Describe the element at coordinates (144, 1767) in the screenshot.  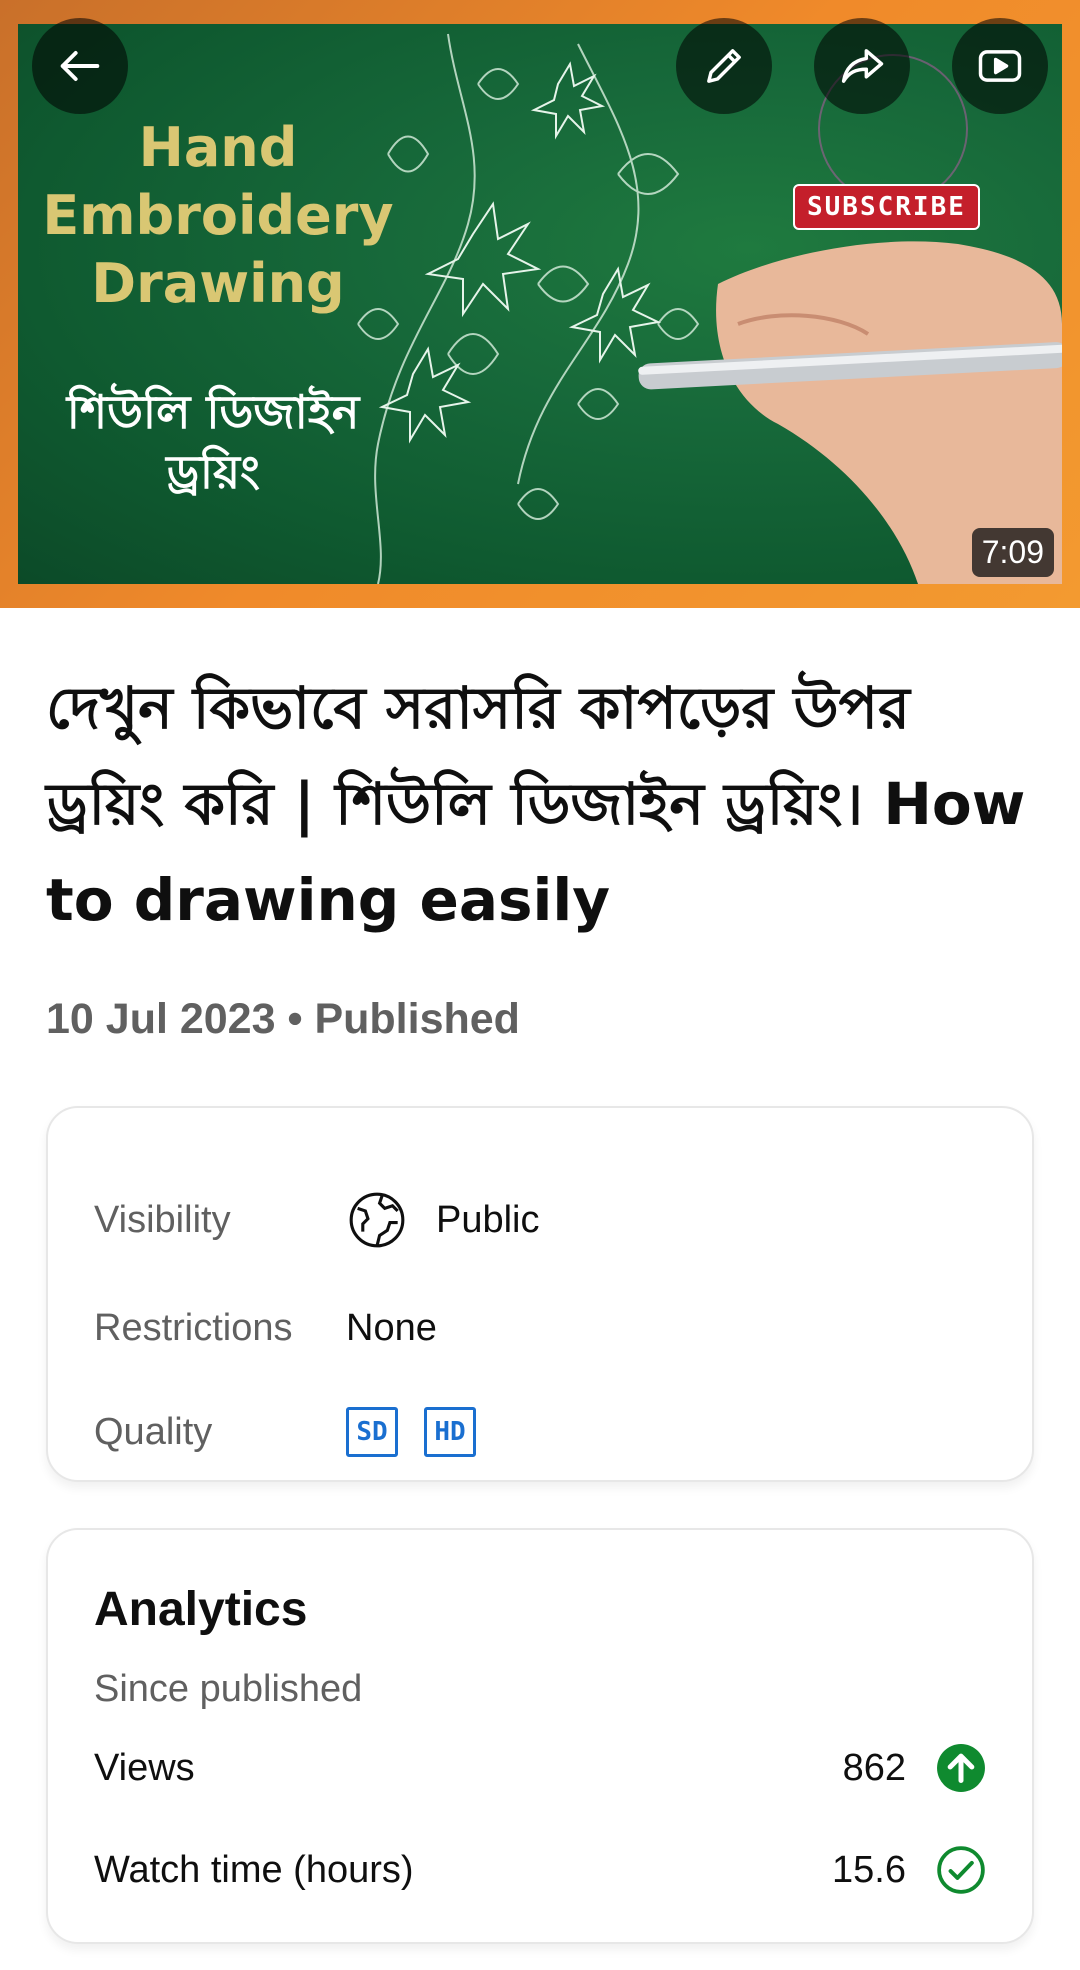
I see `views-label: Views` at that location.